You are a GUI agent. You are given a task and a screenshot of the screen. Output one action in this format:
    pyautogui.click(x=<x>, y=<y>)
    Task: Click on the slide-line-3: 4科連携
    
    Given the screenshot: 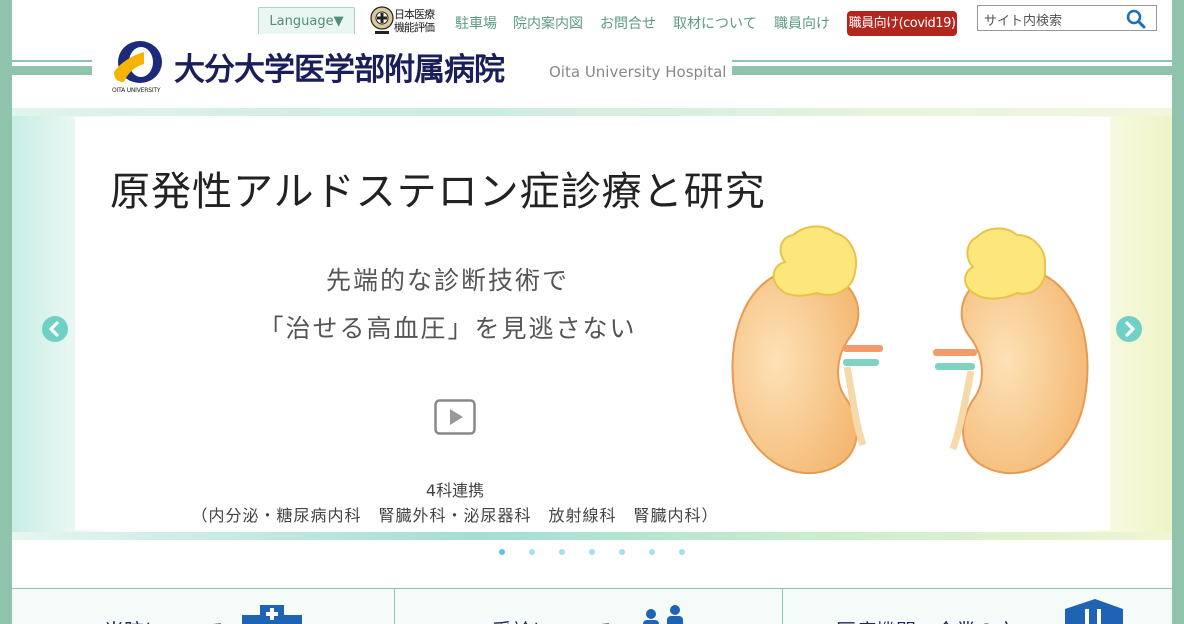 What is the action you would take?
    pyautogui.click(x=455, y=490)
    